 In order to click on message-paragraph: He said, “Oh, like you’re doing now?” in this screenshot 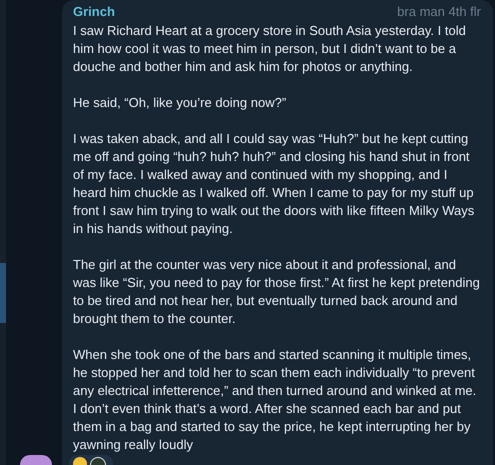, I will do `click(180, 103)`.